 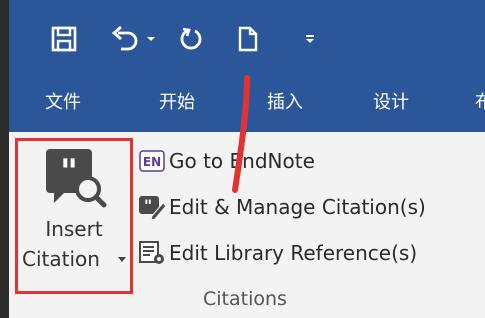 I want to click on undo-dropdown-icon, so click(x=151, y=39).